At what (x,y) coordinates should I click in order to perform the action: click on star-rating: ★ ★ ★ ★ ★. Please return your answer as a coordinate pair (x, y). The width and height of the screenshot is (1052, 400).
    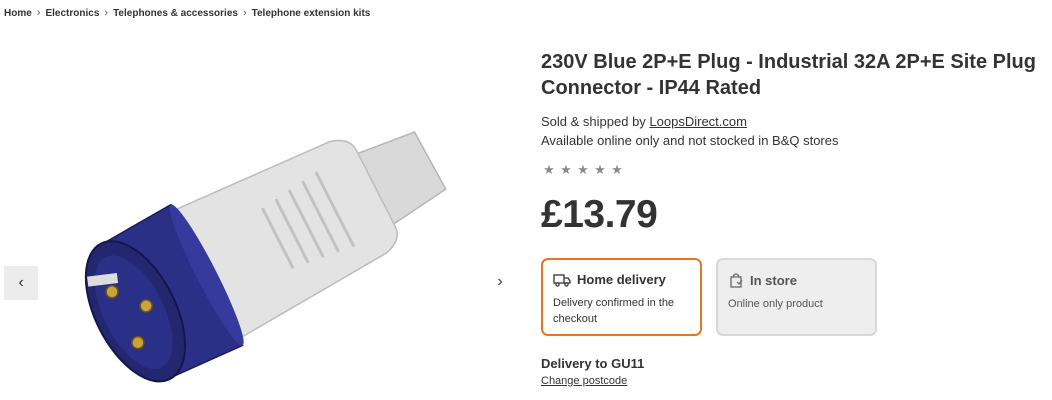
    Looking at the image, I should click on (791, 170).